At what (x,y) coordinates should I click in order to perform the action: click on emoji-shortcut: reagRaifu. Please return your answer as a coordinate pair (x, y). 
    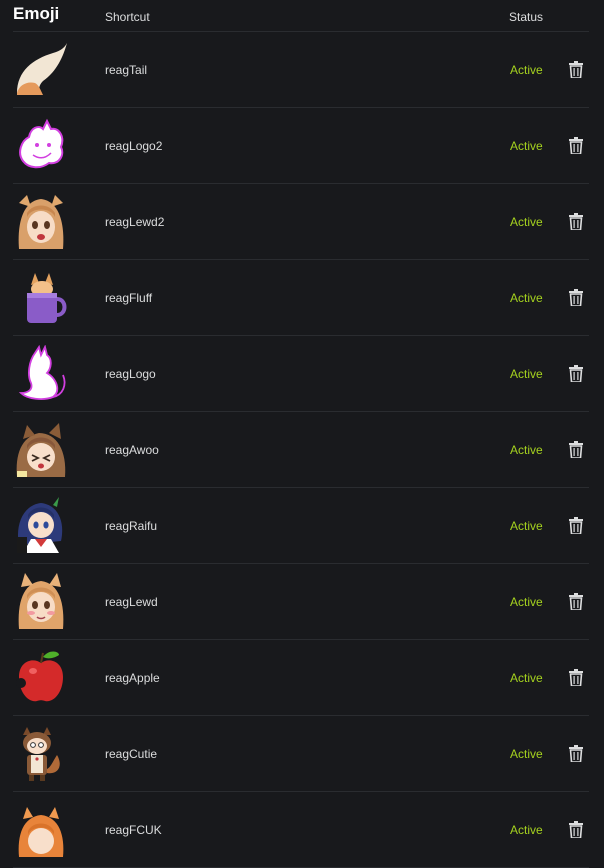
    Looking at the image, I should click on (131, 526).